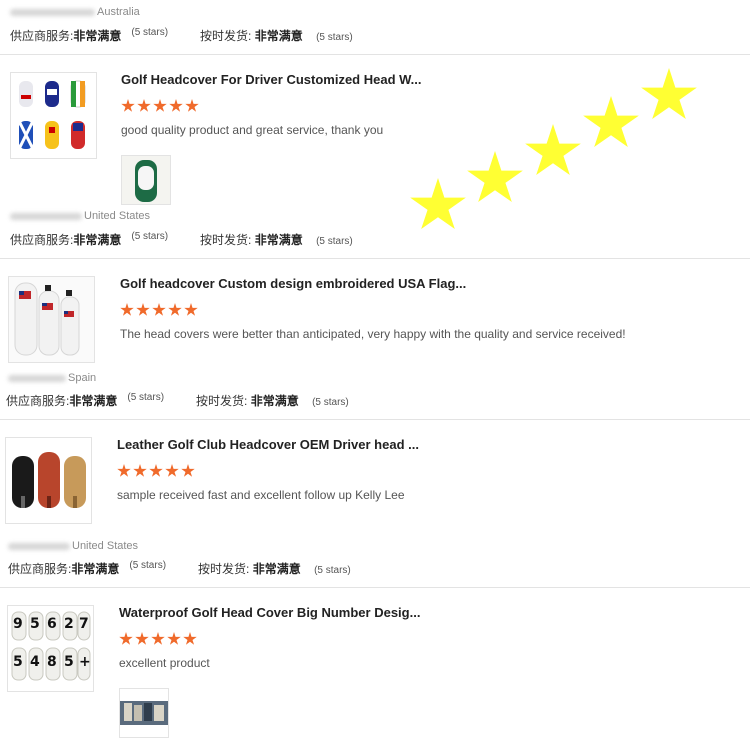 This screenshot has height=750, width=750. I want to click on headcover-set-image: 95627 5 4 8 5 +, so click(50, 648).